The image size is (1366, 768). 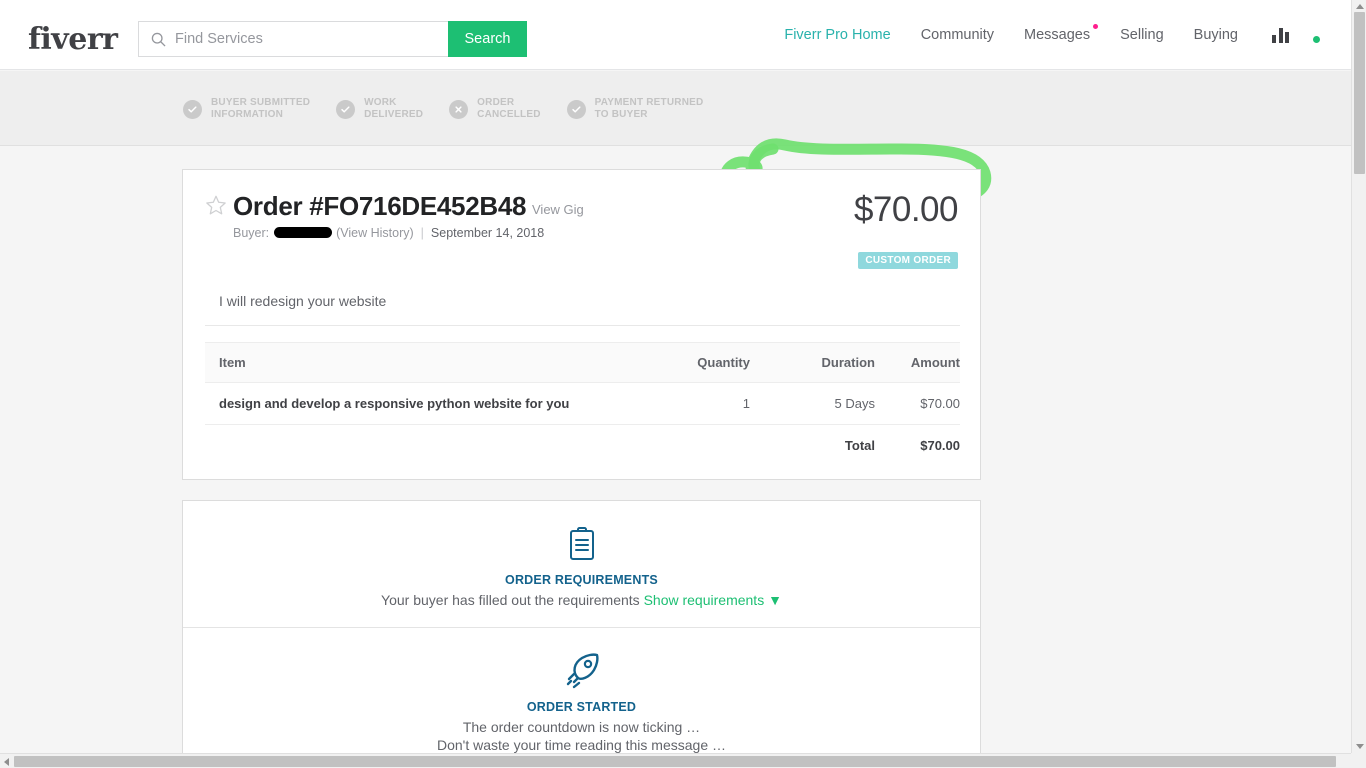 What do you see at coordinates (581, 544) in the screenshot?
I see `clipboard-icon` at bounding box center [581, 544].